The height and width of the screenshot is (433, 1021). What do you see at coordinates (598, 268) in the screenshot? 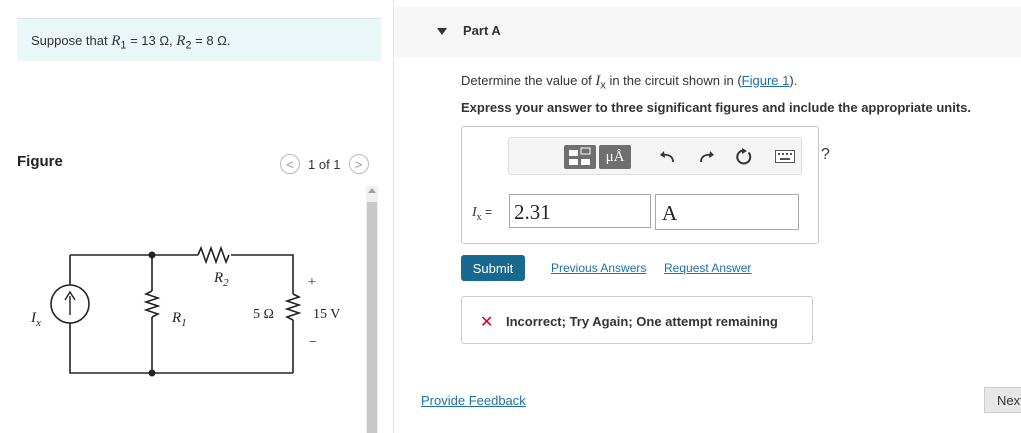
I see `previous-answers-link: Previous Answers` at bounding box center [598, 268].